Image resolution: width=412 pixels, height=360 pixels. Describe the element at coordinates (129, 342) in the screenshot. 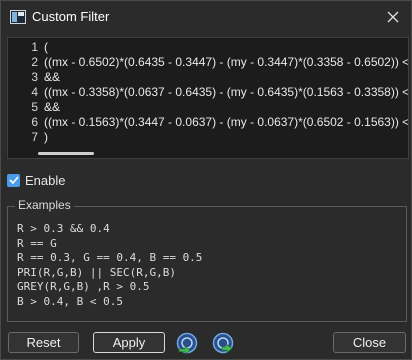

I see `apply-button: Apply` at that location.